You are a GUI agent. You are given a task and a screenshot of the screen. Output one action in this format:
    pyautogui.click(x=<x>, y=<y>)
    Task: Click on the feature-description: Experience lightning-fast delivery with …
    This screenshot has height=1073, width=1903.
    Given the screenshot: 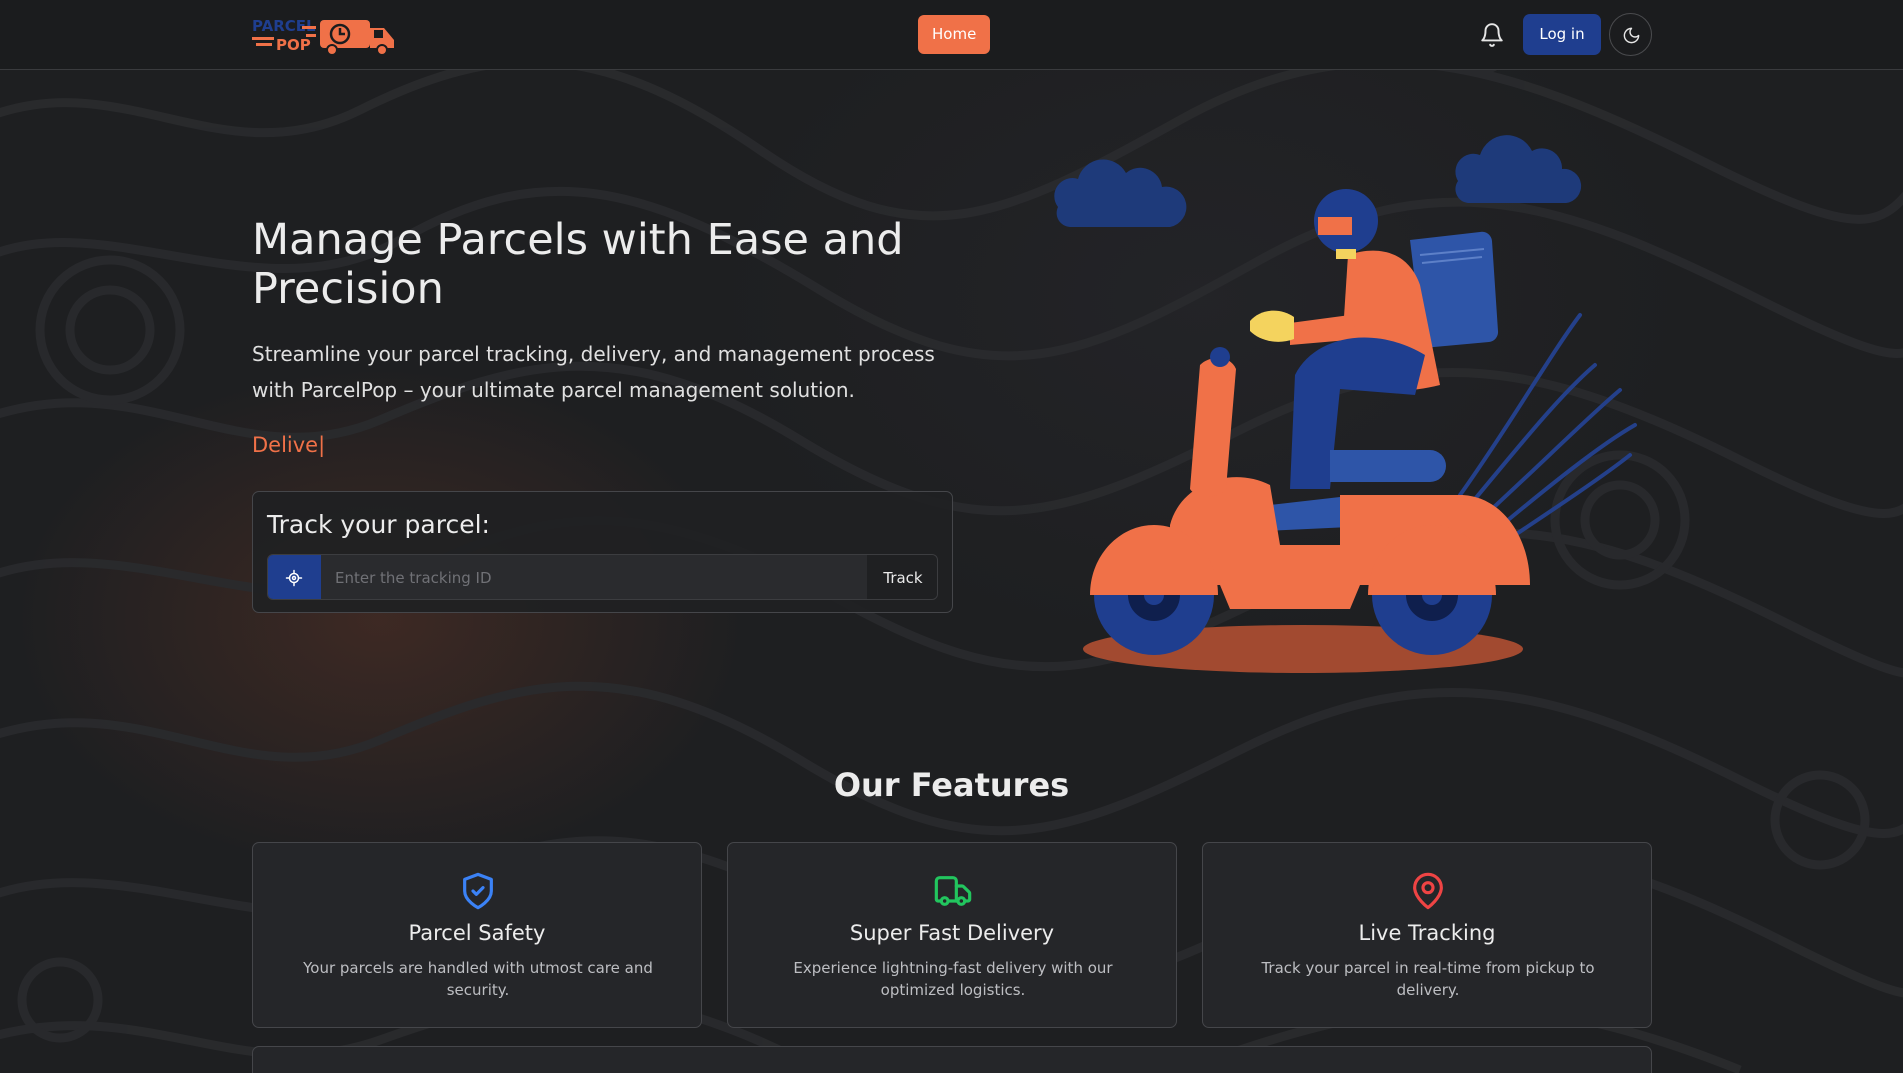 What is the action you would take?
    pyautogui.click(x=953, y=979)
    